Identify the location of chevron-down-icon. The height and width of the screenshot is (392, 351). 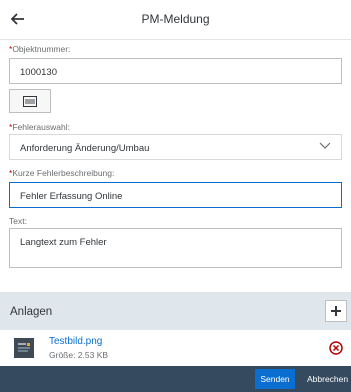
(325, 145).